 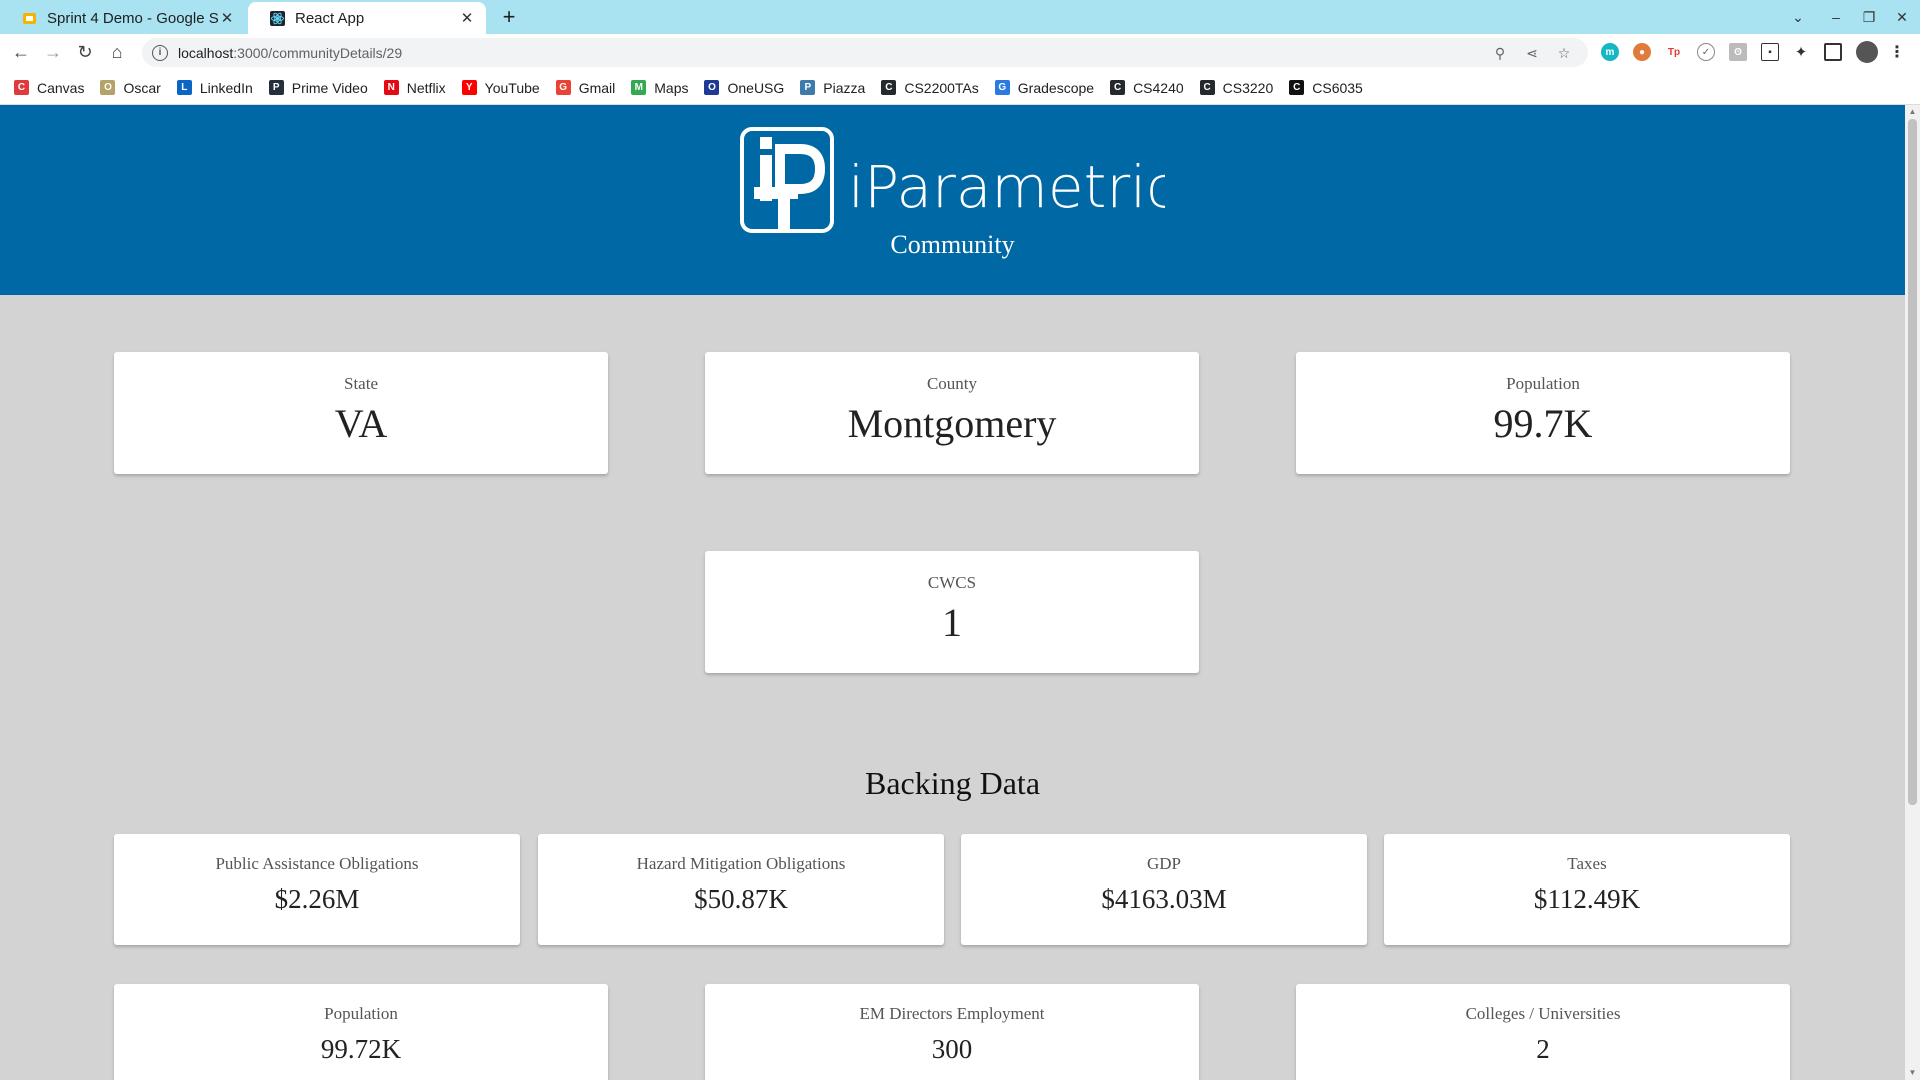 I want to click on bookmark-canvas: C Canvas, so click(x=49, y=88).